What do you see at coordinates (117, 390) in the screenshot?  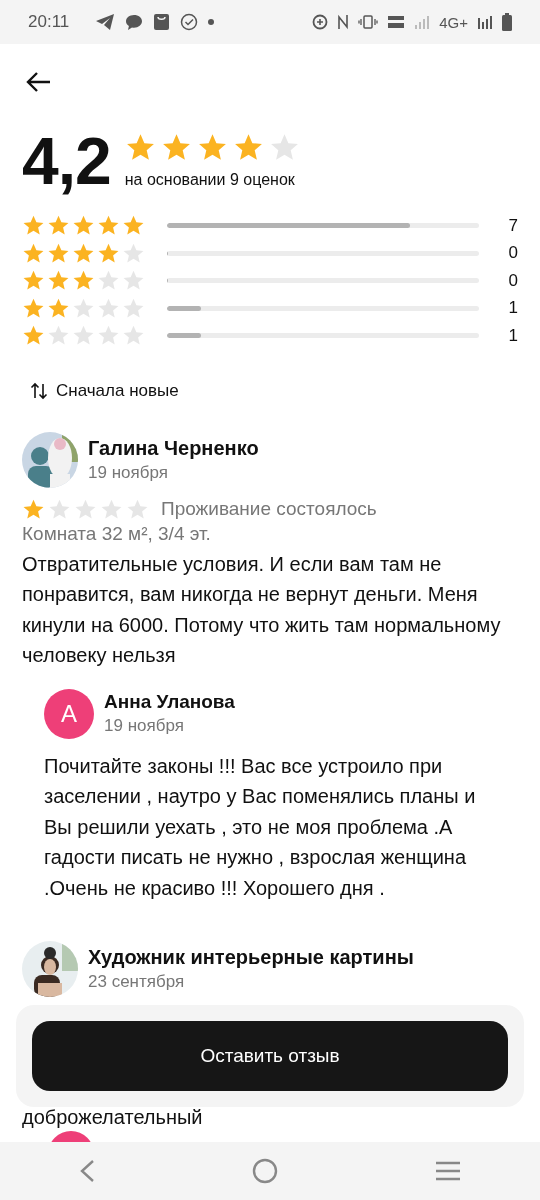 I see `sort-button: Сначала новые` at bounding box center [117, 390].